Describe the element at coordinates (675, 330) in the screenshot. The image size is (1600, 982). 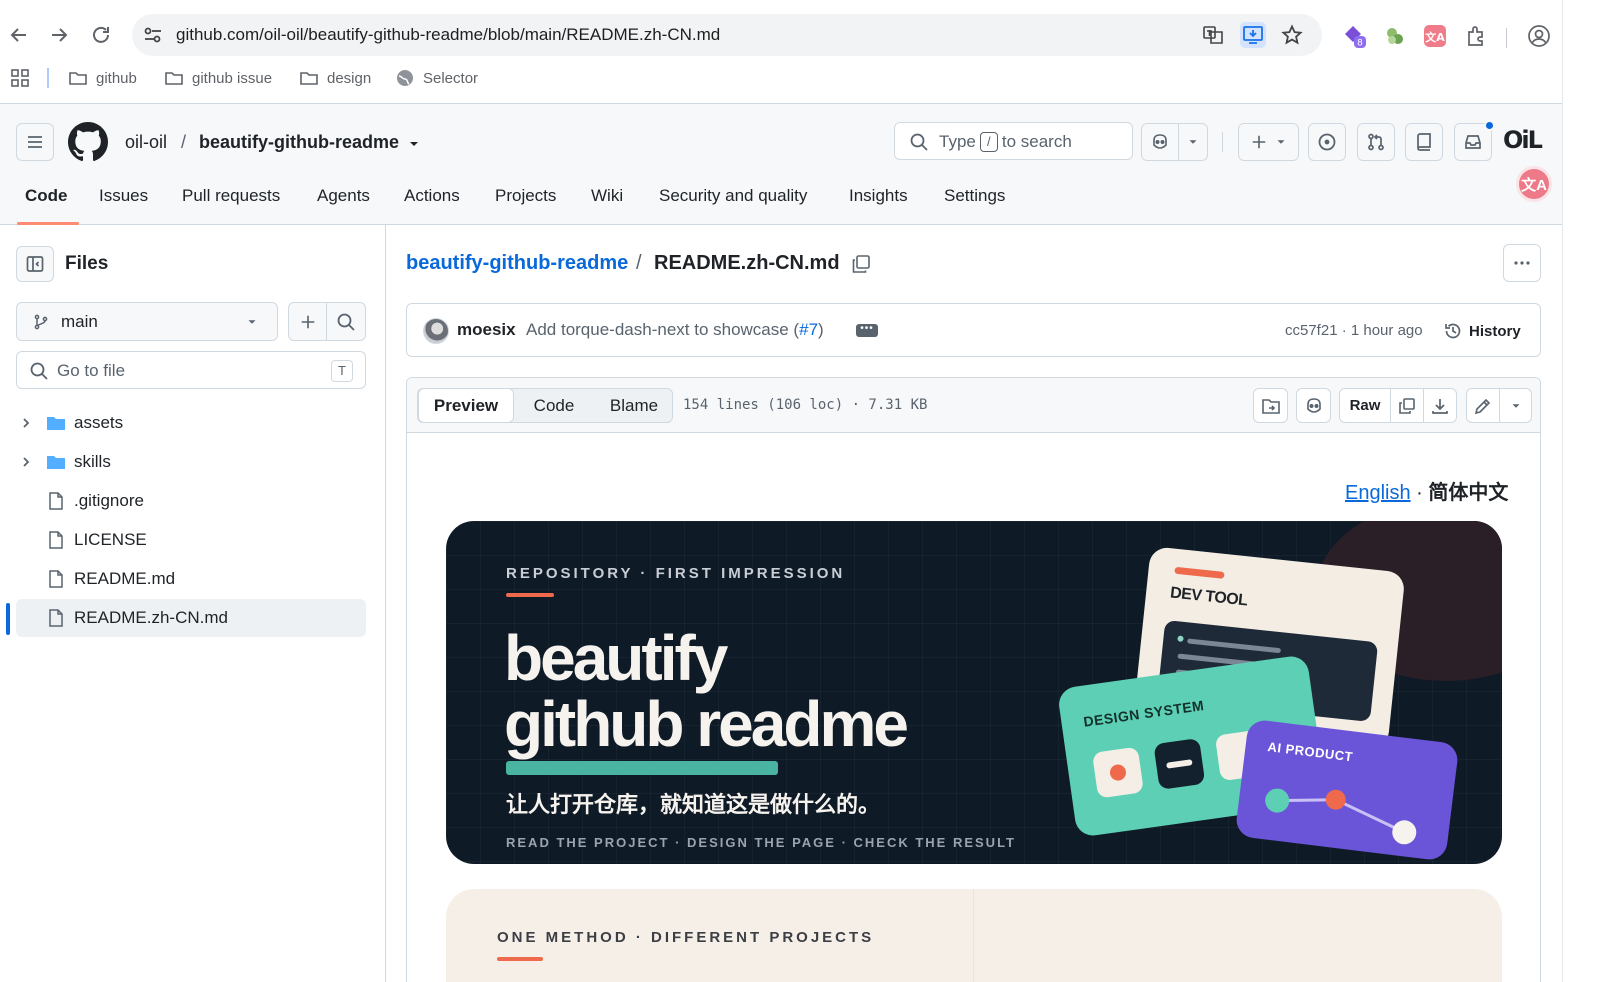
I see `commit-message: Add torque-dash-next to showcase (#7)` at that location.